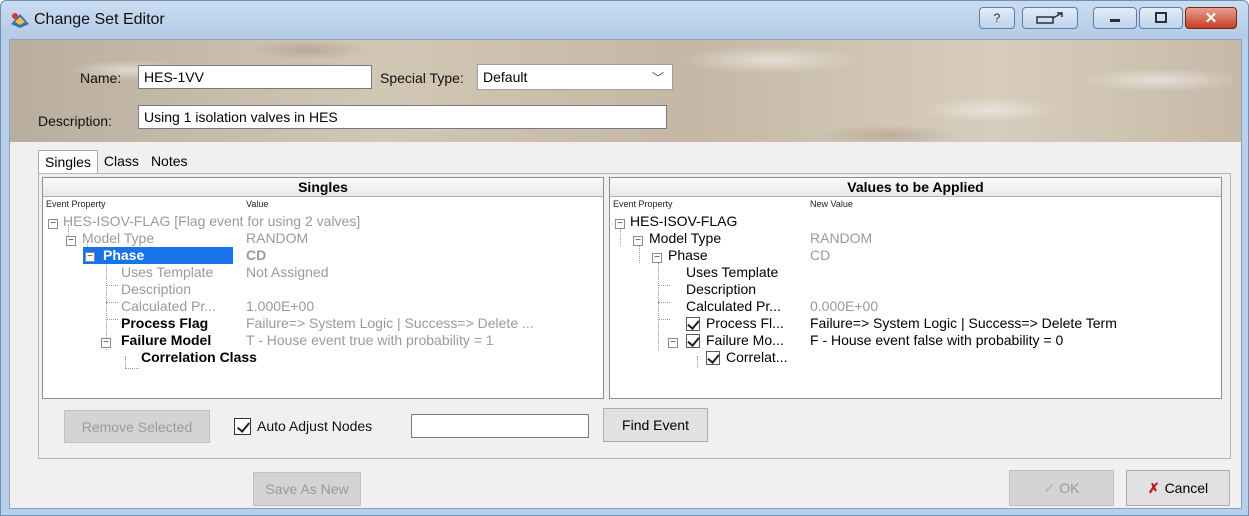 This screenshot has width=1249, height=516. I want to click on pin-window-icon, so click(1049, 18).